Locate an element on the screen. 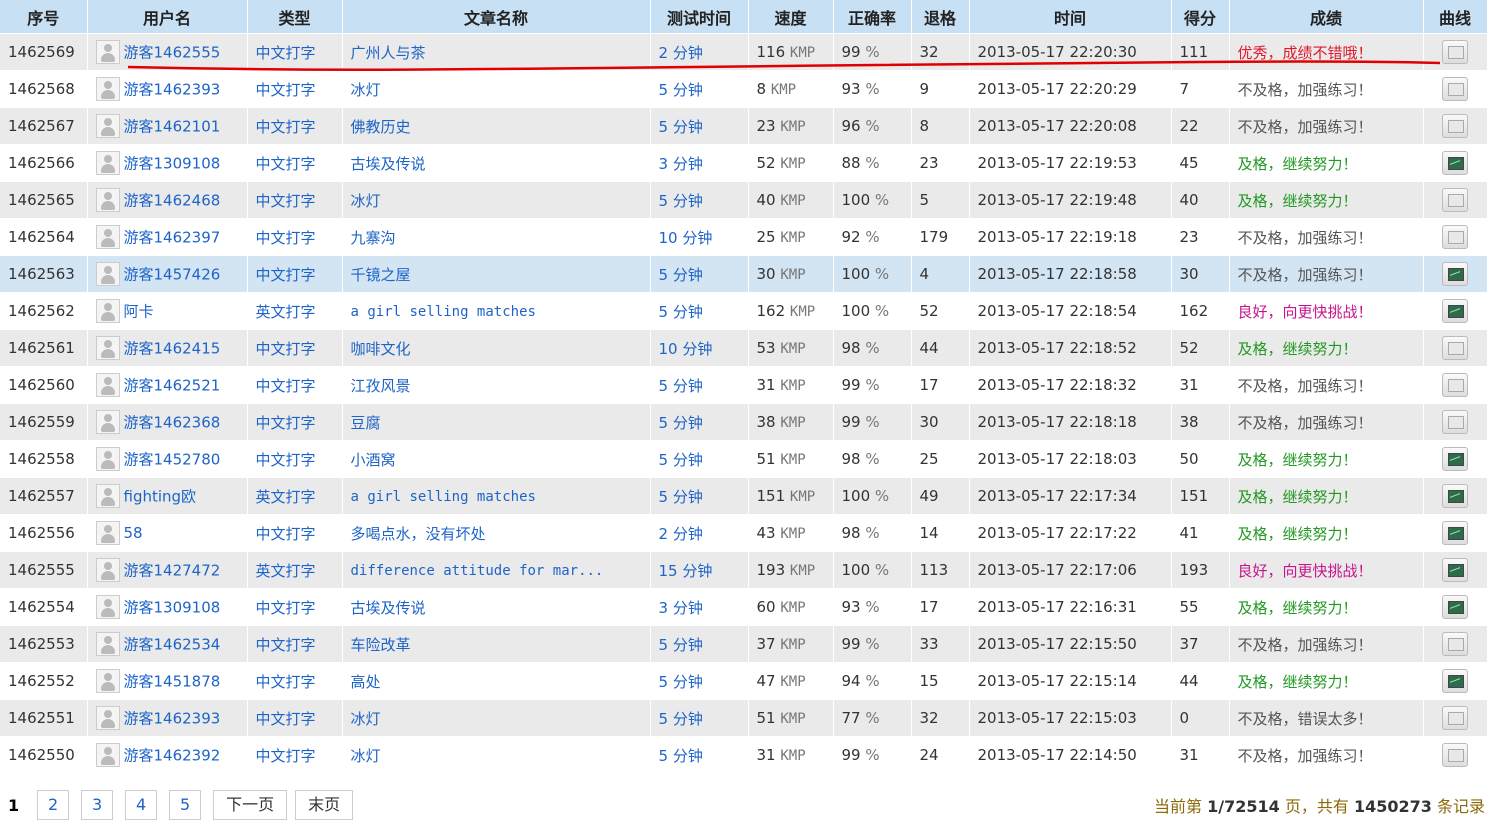 This screenshot has width=1499, height=830. page-link-3: 3 is located at coordinates (97, 805).